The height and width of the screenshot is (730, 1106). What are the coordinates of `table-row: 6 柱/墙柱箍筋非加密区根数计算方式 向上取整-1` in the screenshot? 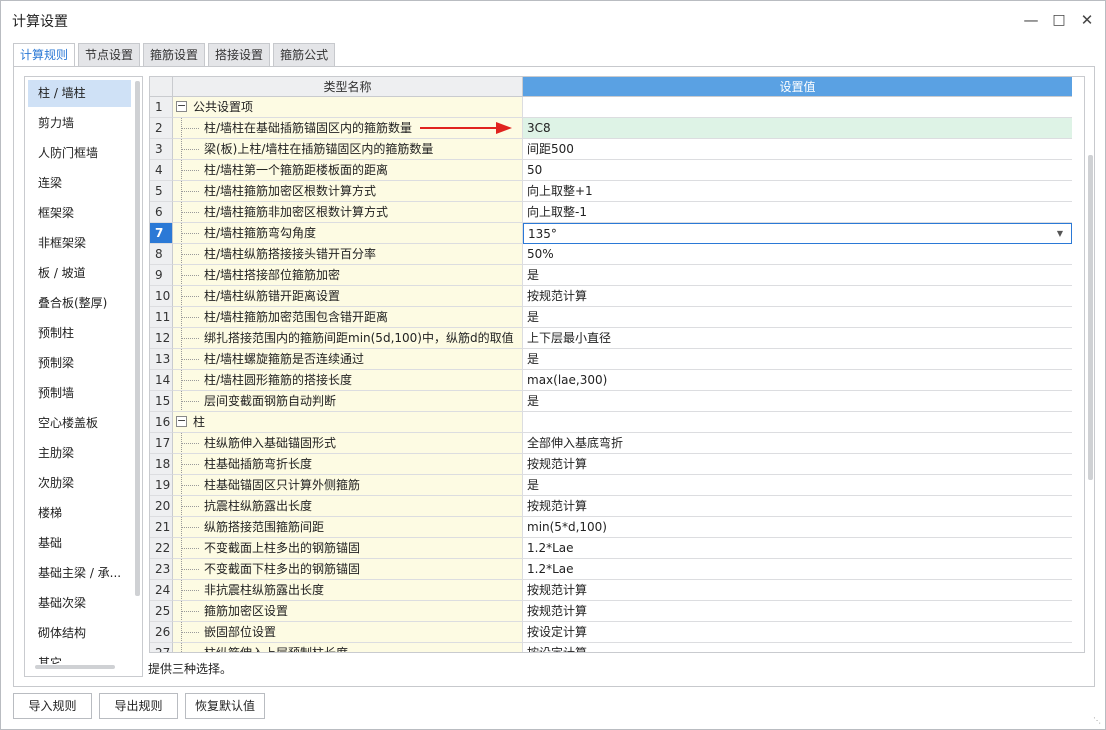 It's located at (611, 212).